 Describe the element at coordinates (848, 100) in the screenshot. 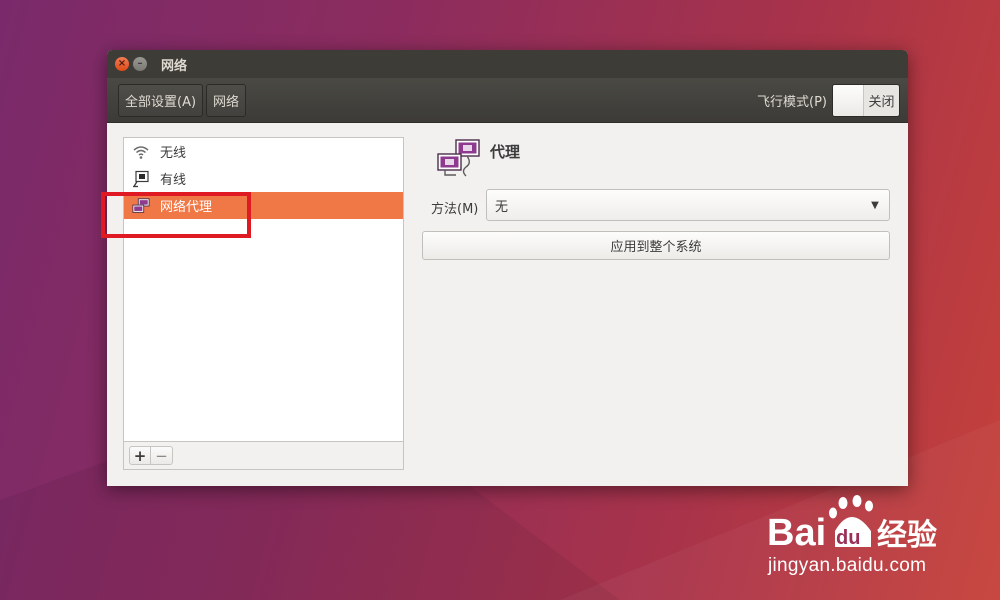

I see `switch-knob` at that location.